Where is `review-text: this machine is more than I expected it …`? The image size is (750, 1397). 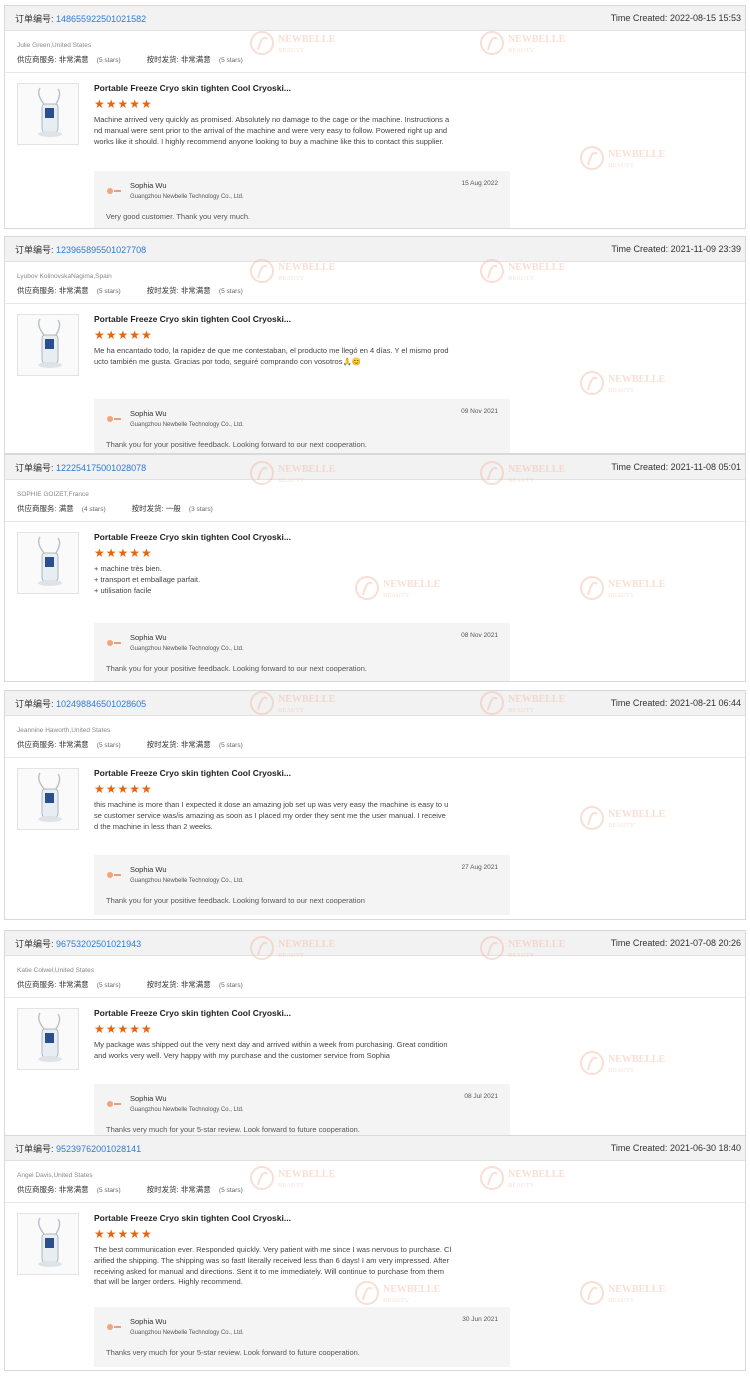
review-text: this machine is more than I expected it … is located at coordinates (271, 815).